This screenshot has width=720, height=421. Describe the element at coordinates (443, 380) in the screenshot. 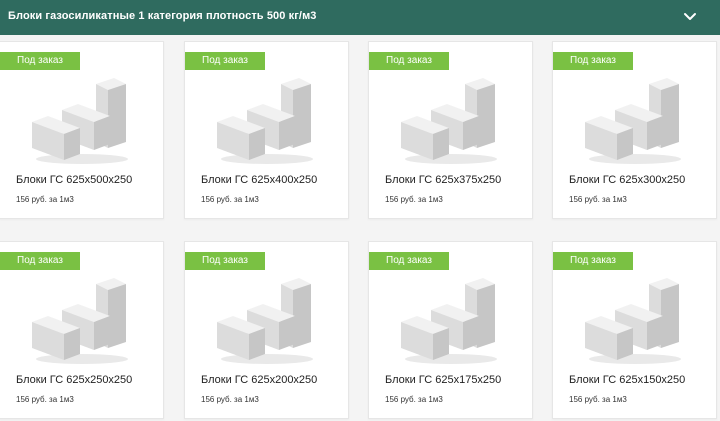

I see `product-name: Блоки ГС 625x175x250` at that location.